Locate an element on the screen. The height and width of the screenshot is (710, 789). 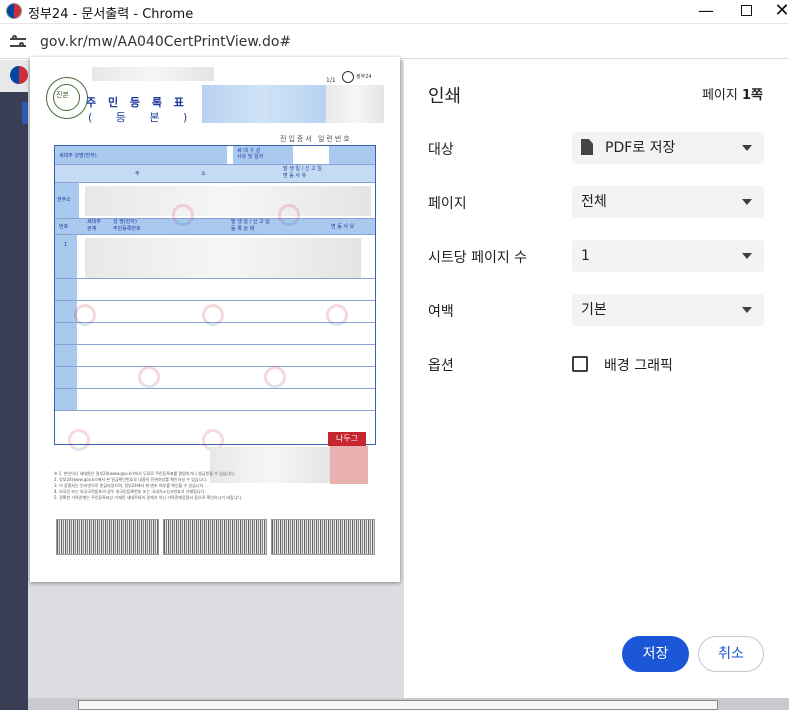
document-title: 주 민 등 록 표 is located at coordinates (137, 102).